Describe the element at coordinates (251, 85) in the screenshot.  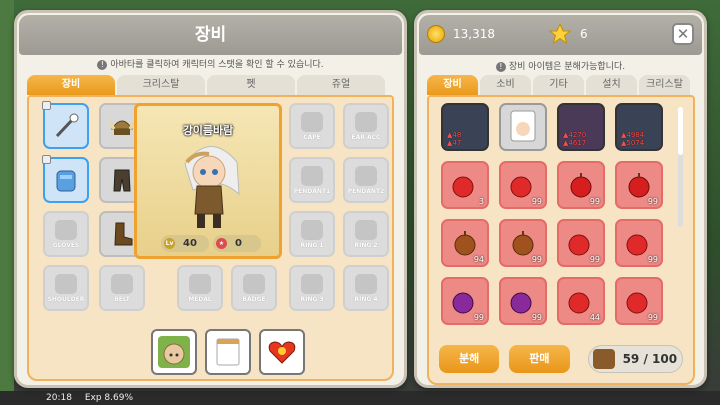
I see `tab-pet: 펫` at that location.